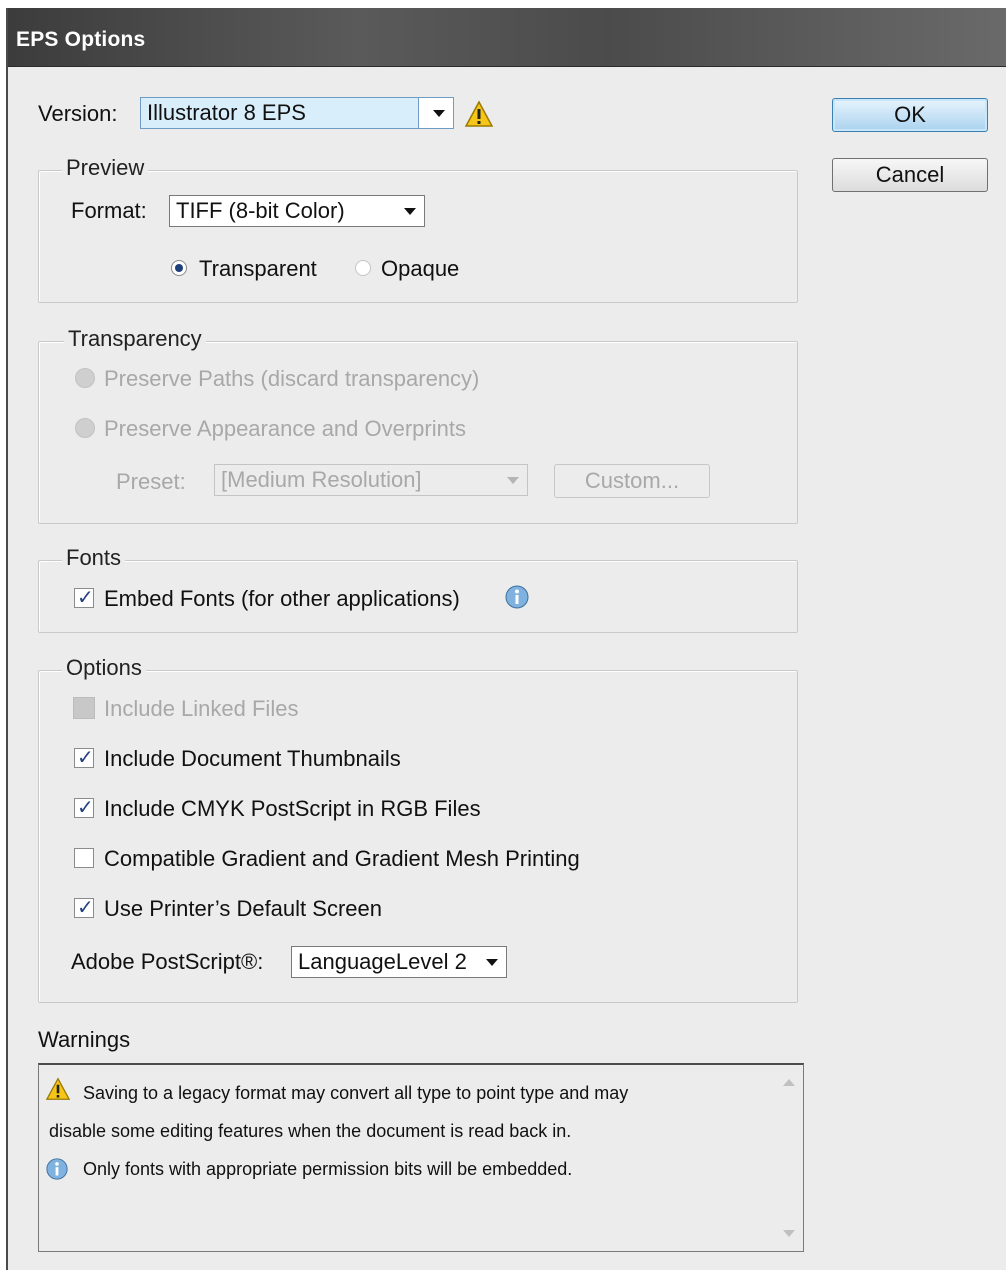 The height and width of the screenshot is (1270, 1006). What do you see at coordinates (151, 481) in the screenshot?
I see `preset-label: Preset:` at bounding box center [151, 481].